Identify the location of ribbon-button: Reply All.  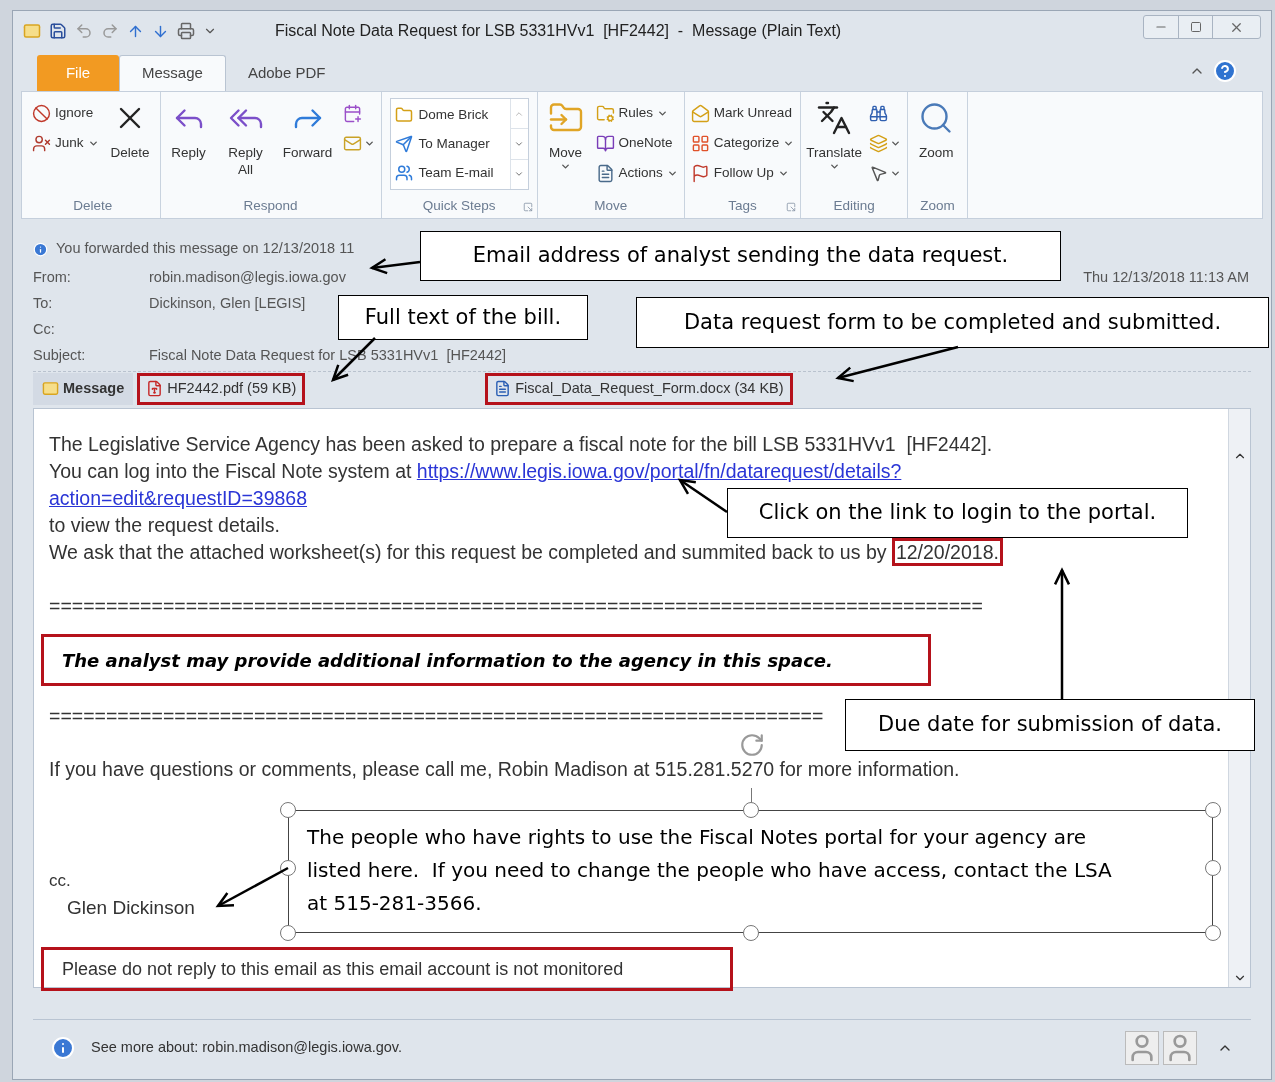
(245, 137).